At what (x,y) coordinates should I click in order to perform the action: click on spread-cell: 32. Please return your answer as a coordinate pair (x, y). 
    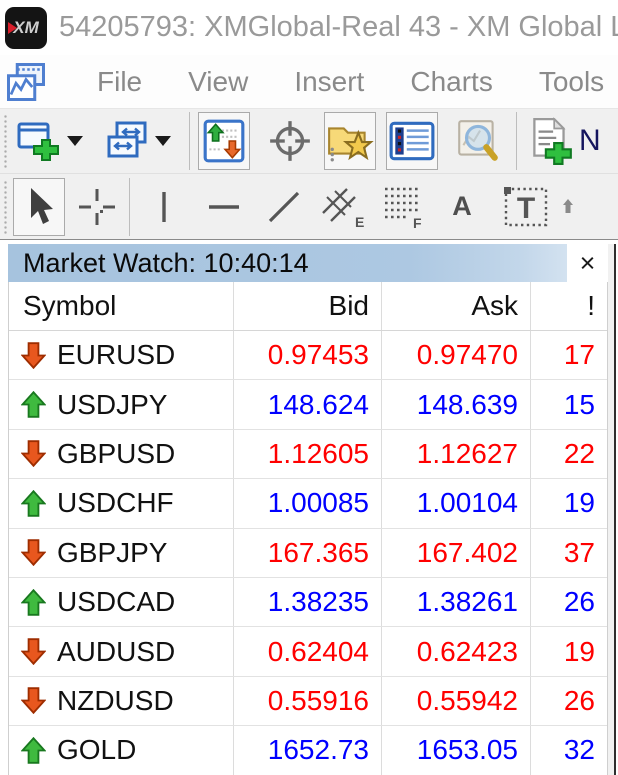
    Looking at the image, I should click on (569, 750).